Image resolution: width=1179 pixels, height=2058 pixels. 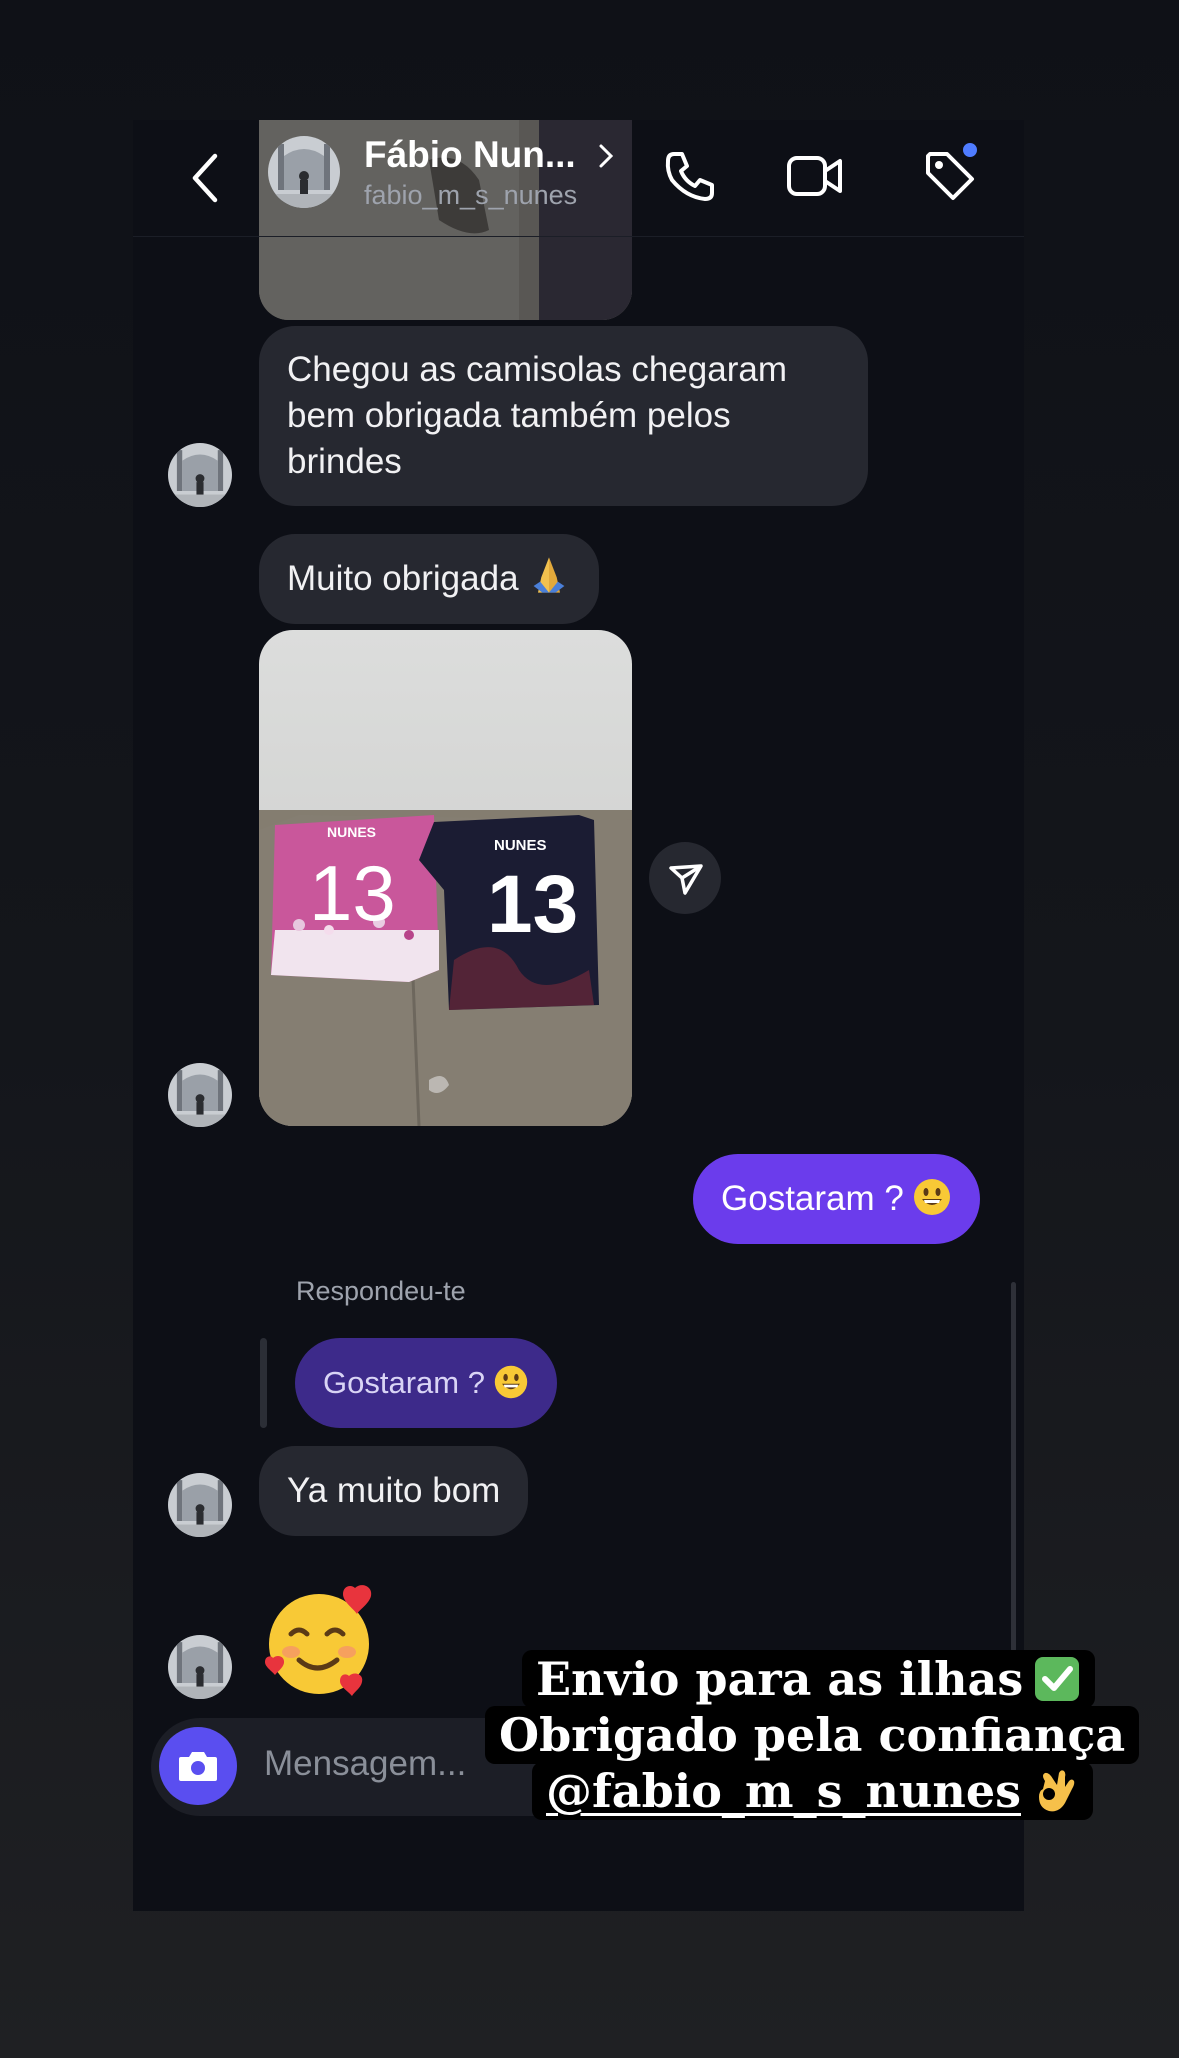 I want to click on back-button, so click(x=206, y=178).